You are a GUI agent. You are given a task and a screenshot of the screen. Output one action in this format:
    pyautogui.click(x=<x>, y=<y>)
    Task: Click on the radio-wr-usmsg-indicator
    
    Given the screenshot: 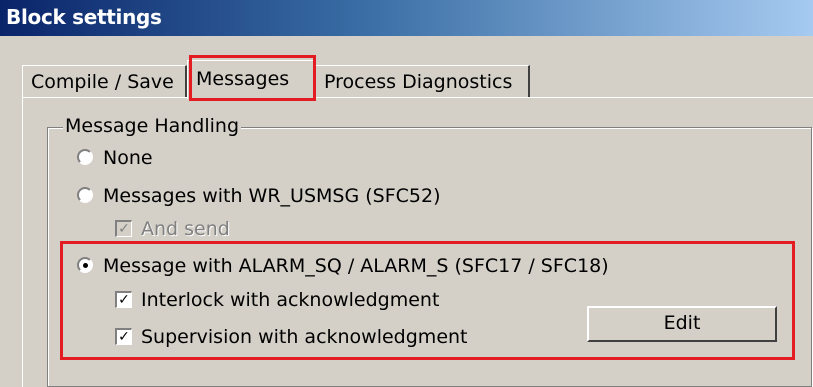 What is the action you would take?
    pyautogui.click(x=85, y=195)
    